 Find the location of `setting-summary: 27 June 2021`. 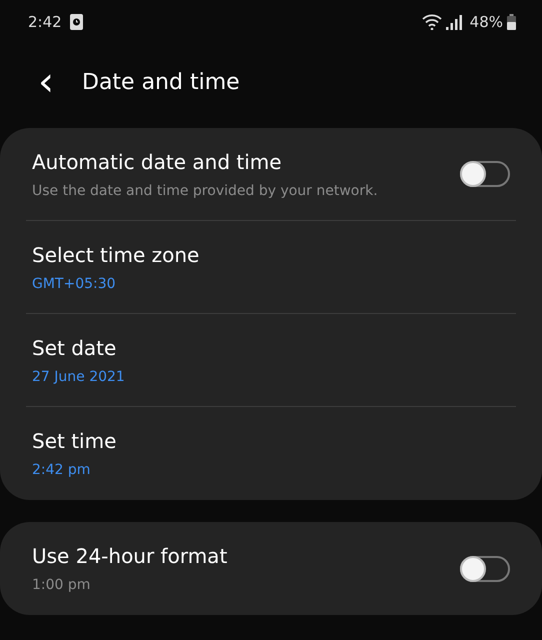

setting-summary: 27 June 2021 is located at coordinates (79, 377).